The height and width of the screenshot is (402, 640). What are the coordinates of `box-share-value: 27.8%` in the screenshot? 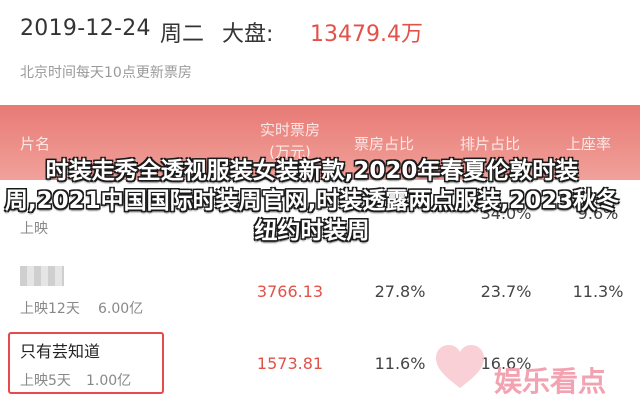 It's located at (400, 291).